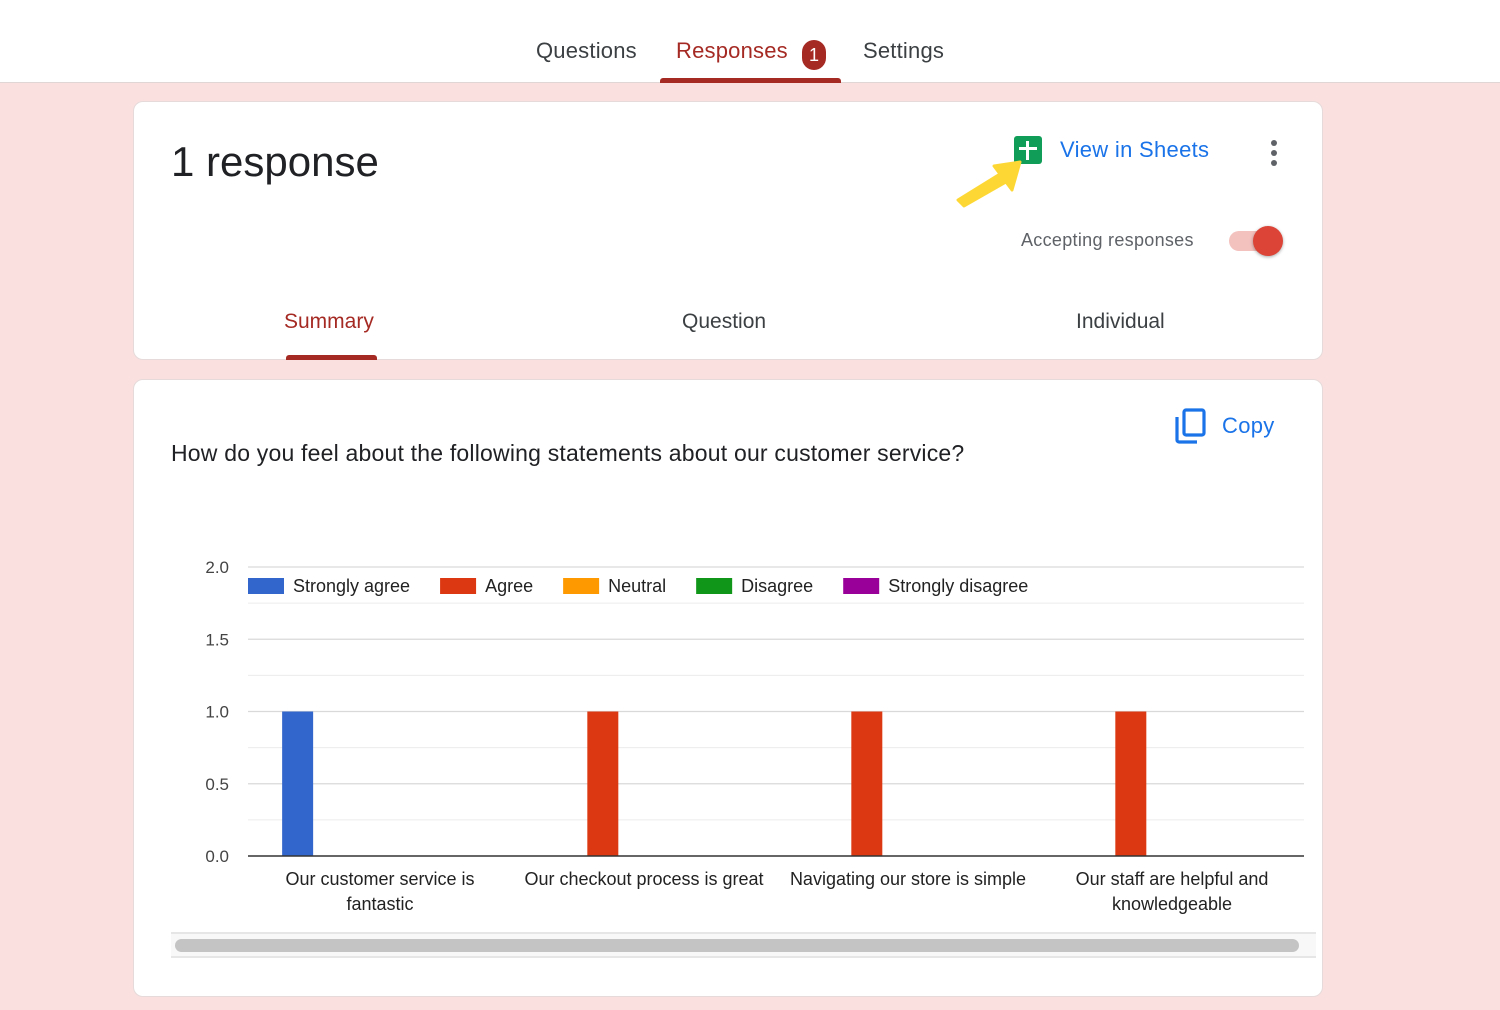 The width and height of the screenshot is (1500, 1010). I want to click on legend-label: Agree, so click(509, 586).